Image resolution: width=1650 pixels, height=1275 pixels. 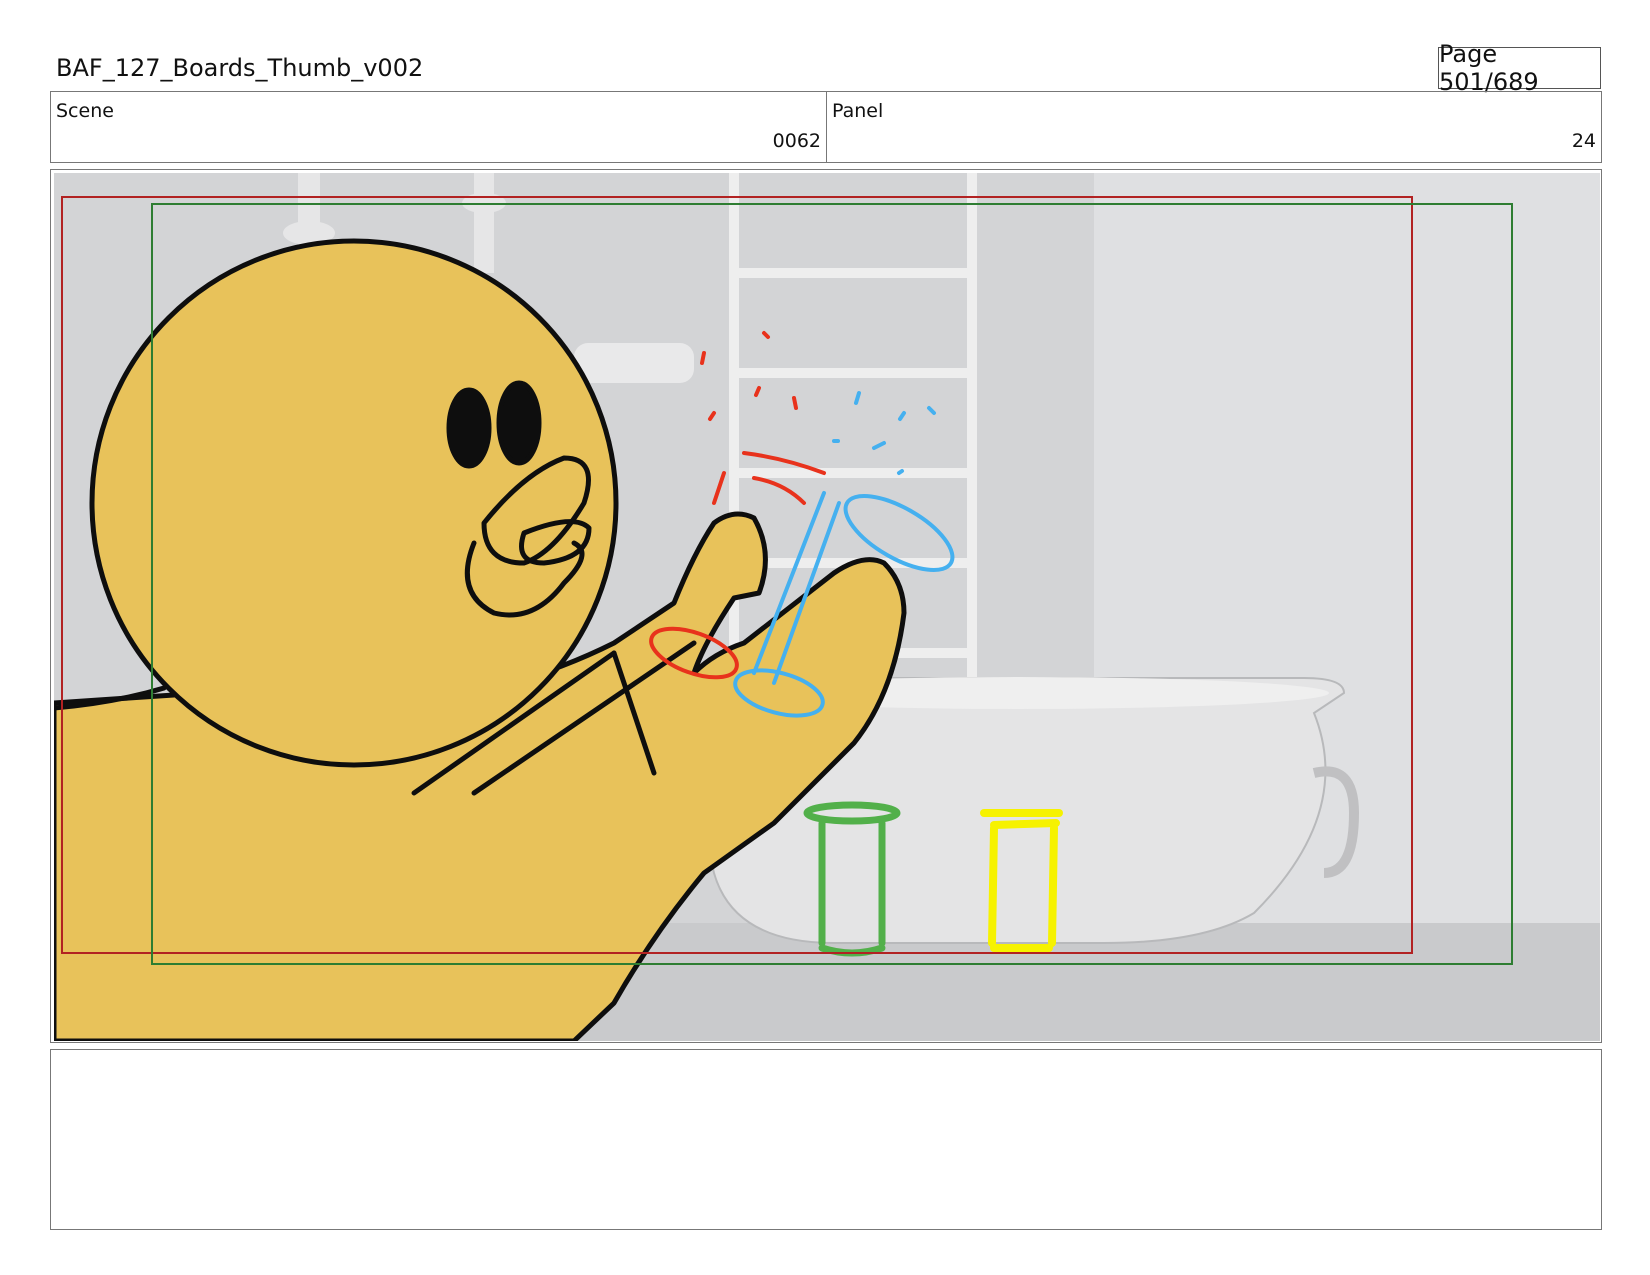 What do you see at coordinates (1489, 68) in the screenshot?
I see `page-number: Page 501/689` at bounding box center [1489, 68].